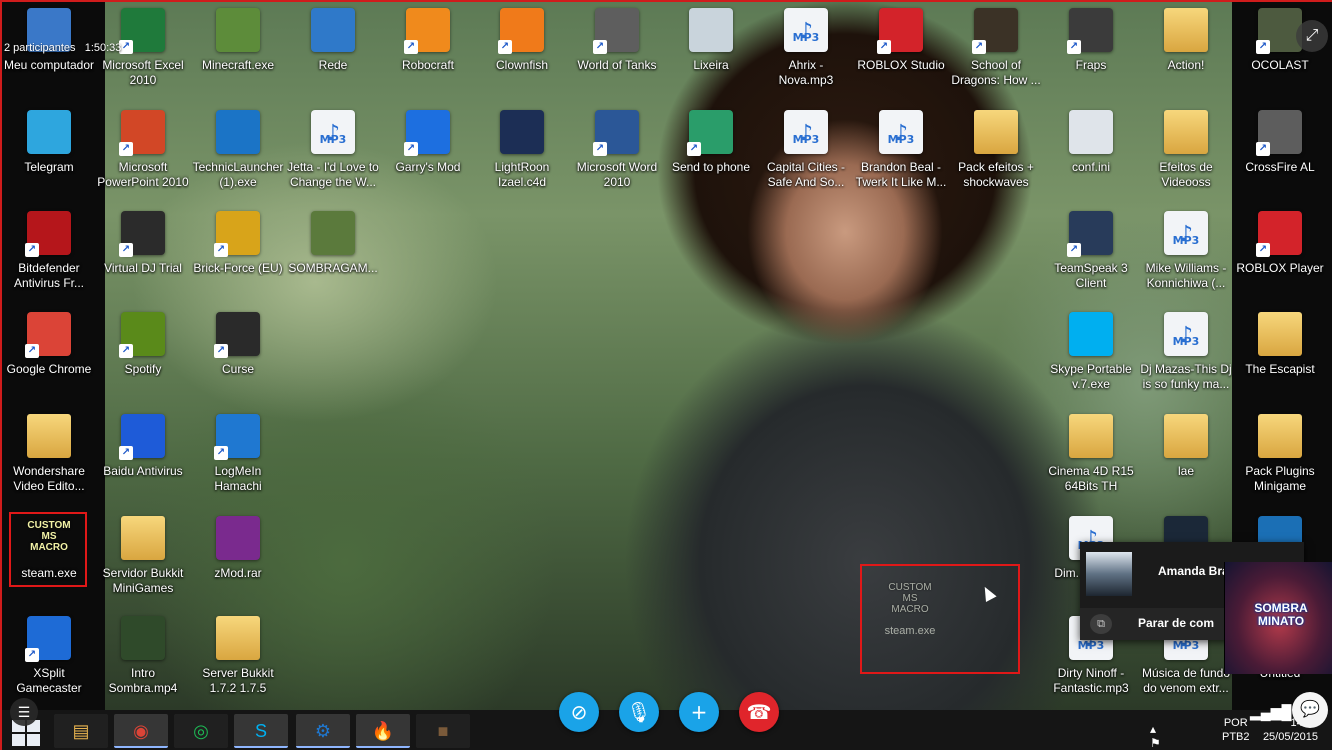  What do you see at coordinates (1091, 251) in the screenshot?
I see `desktop-icon: TeamSpeak 3 Client` at bounding box center [1091, 251].